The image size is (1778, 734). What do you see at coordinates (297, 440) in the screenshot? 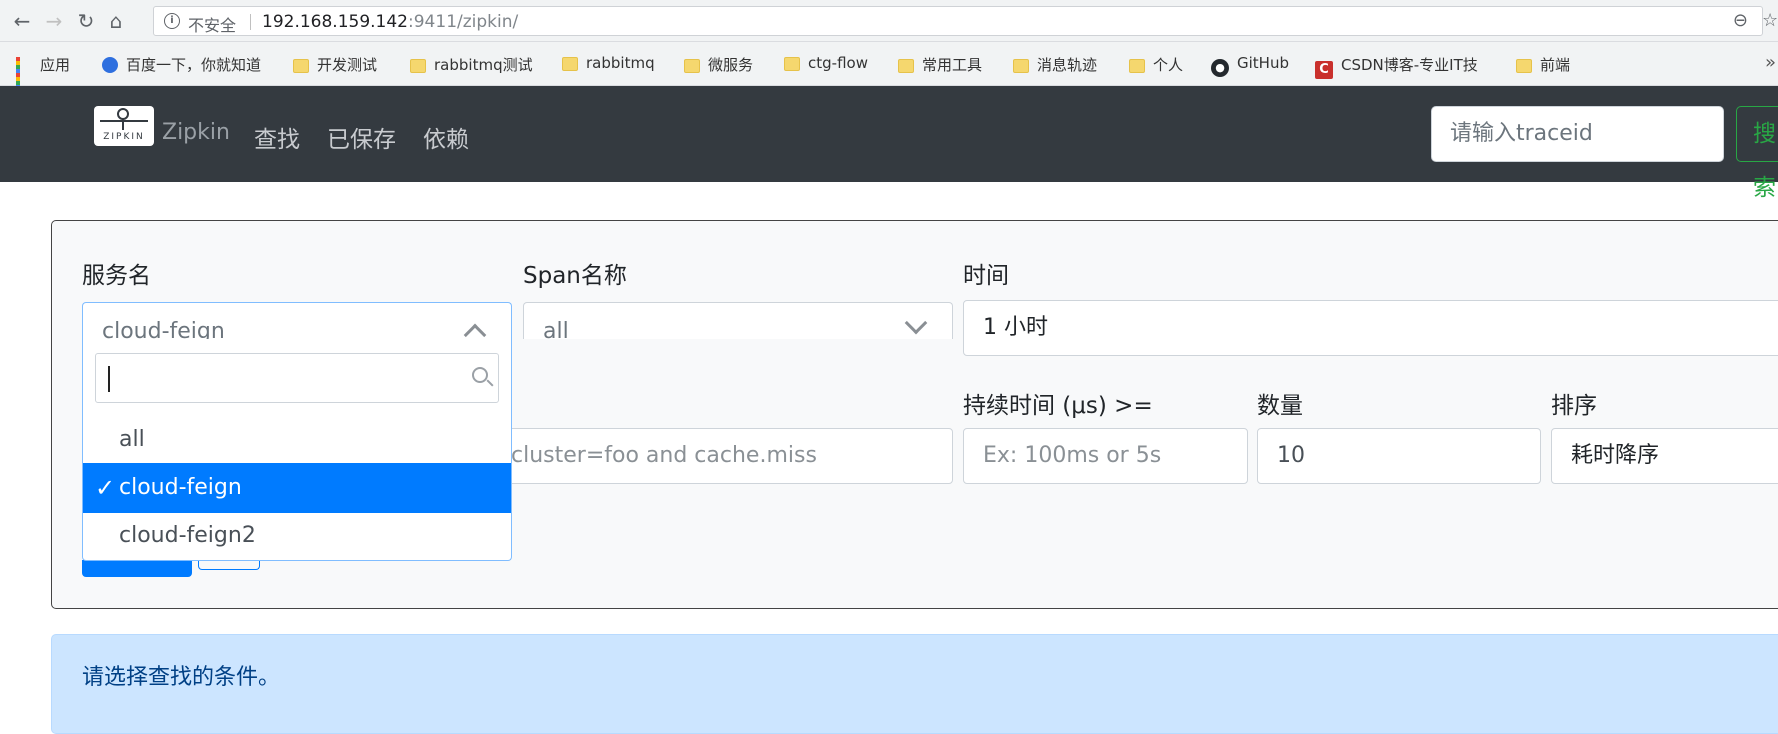
I see `dropdown-option-all: all` at bounding box center [297, 440].